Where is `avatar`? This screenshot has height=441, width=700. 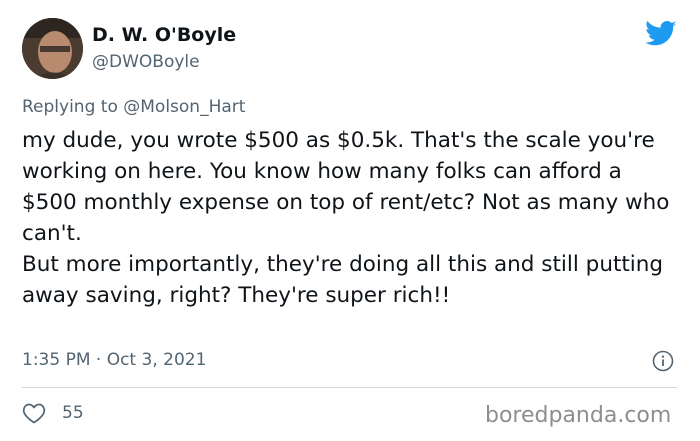 avatar is located at coordinates (52, 48).